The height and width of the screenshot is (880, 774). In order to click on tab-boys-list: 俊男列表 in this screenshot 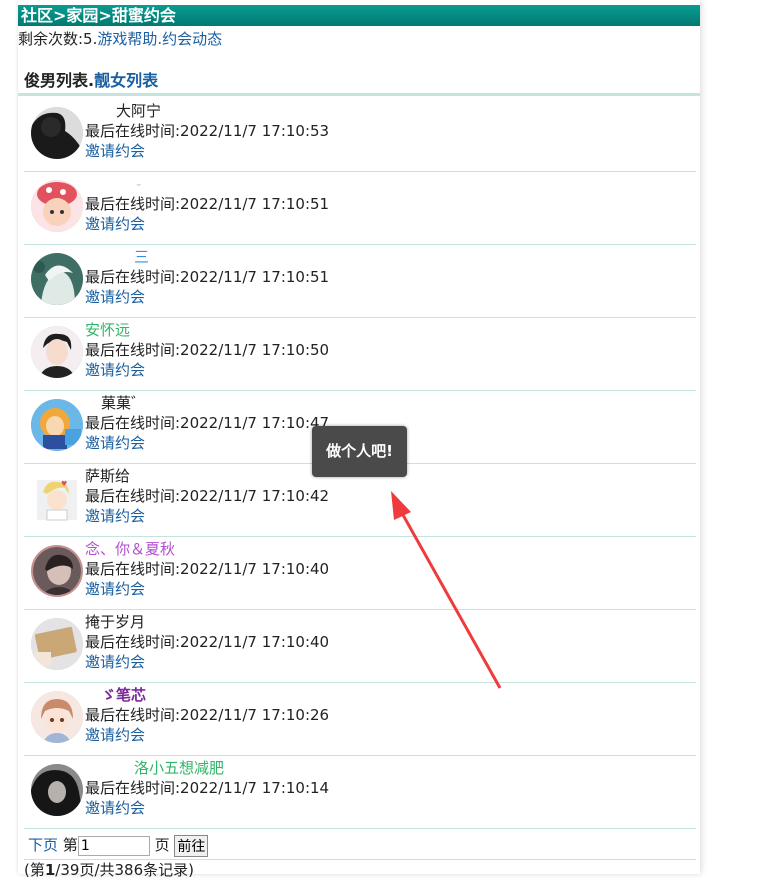, I will do `click(56, 80)`.